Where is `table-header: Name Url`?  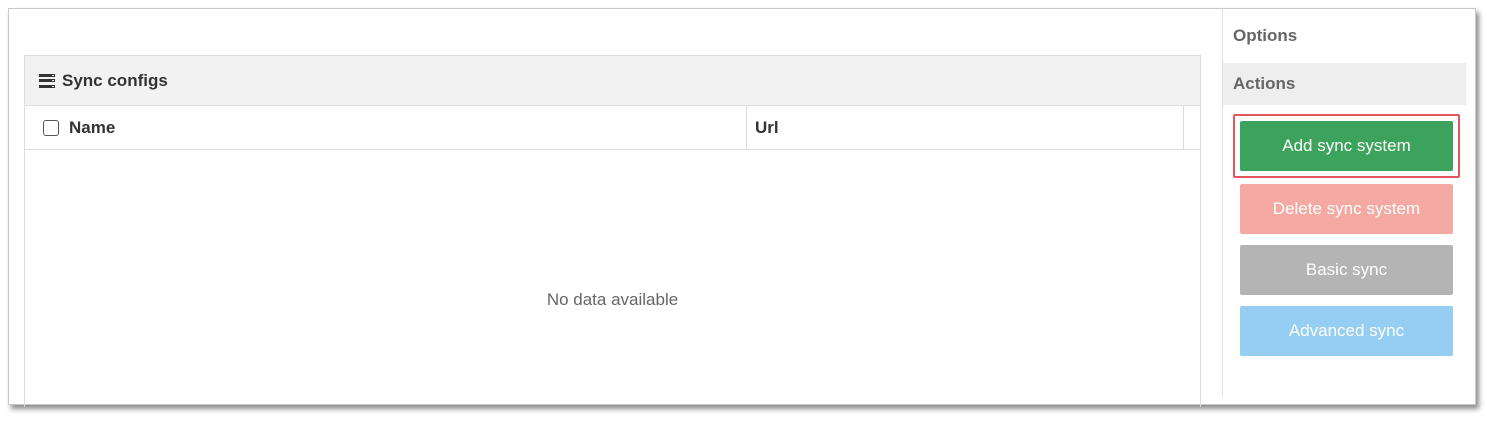 table-header: Name Url is located at coordinates (612, 128).